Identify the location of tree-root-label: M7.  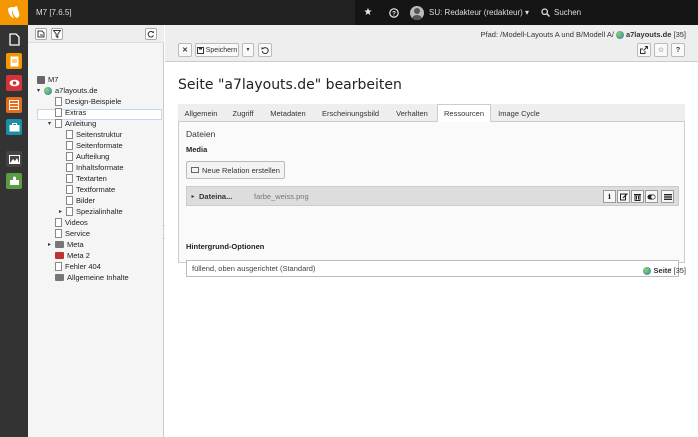
(53, 79).